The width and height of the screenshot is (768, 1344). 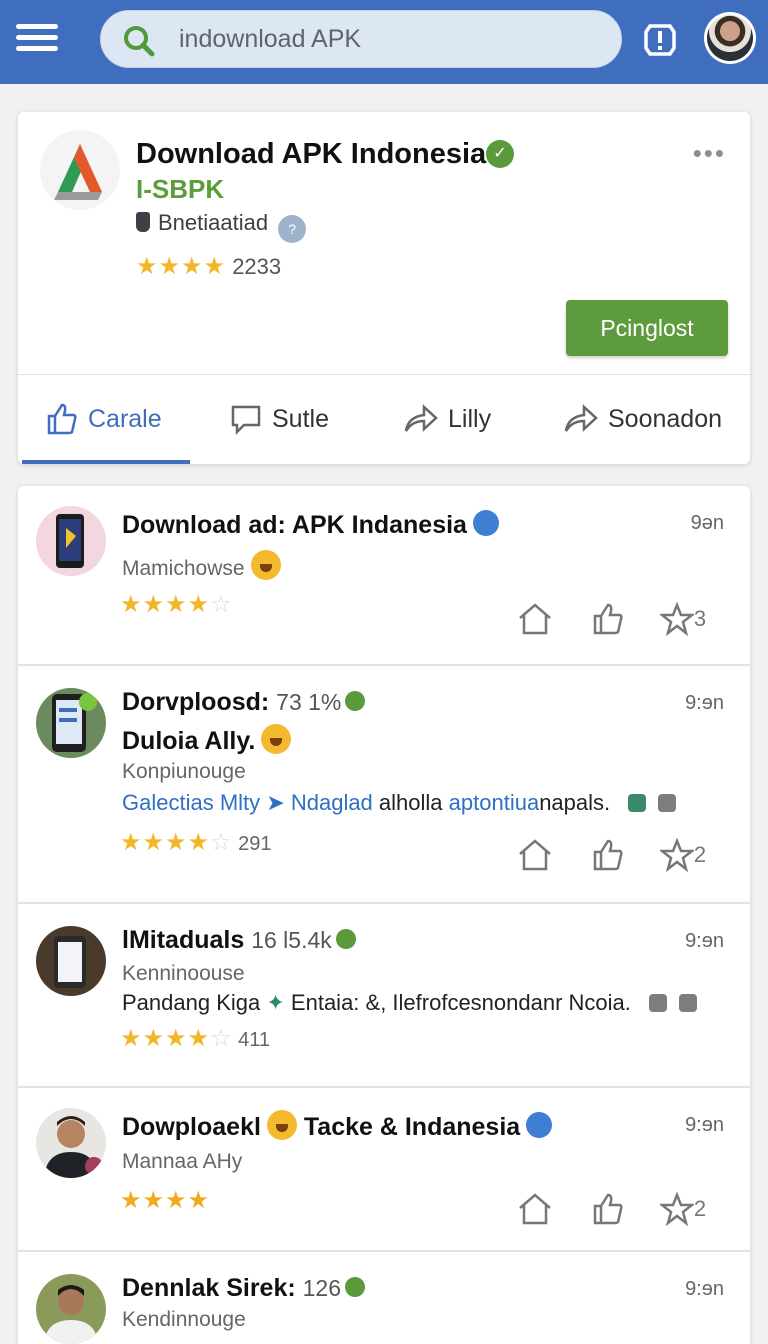 I want to click on rating-count: 411, so click(x=254, y=1040).